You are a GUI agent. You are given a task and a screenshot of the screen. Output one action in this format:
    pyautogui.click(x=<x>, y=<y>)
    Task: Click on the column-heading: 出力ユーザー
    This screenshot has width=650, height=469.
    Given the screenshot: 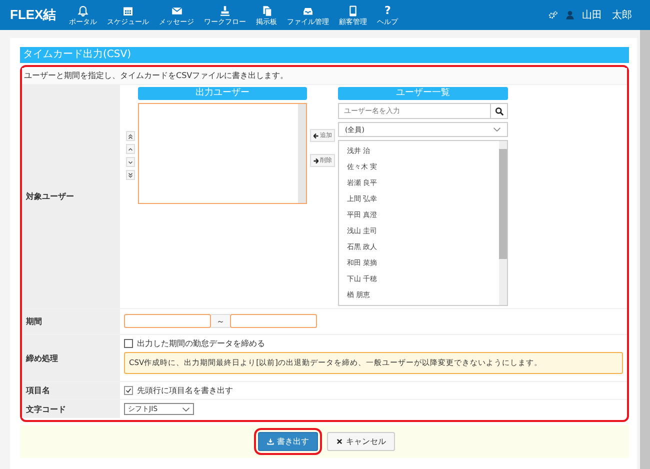 What is the action you would take?
    pyautogui.click(x=222, y=93)
    